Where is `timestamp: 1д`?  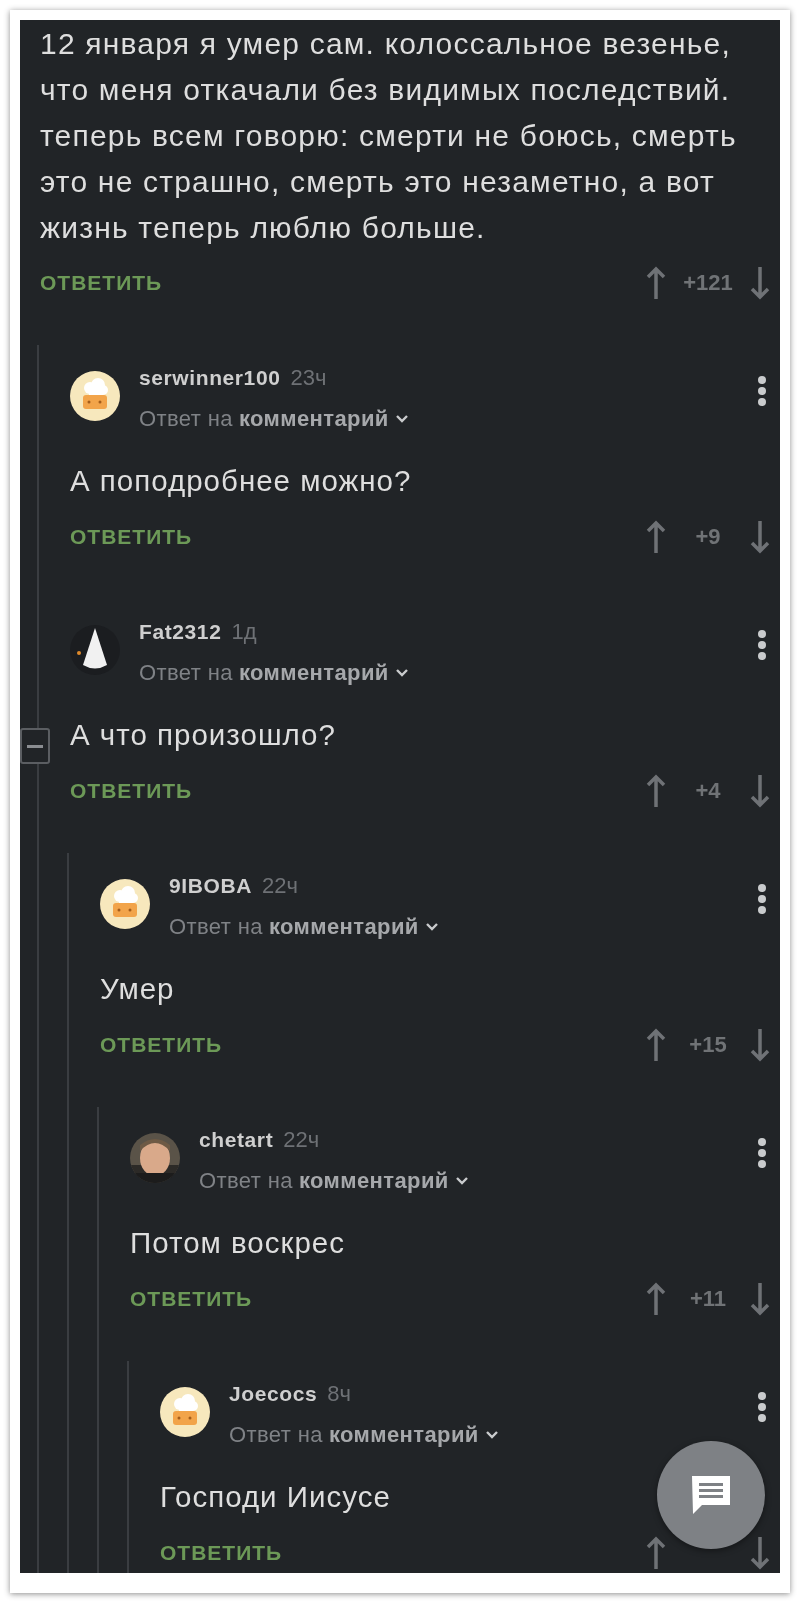
timestamp: 1д is located at coordinates (244, 632).